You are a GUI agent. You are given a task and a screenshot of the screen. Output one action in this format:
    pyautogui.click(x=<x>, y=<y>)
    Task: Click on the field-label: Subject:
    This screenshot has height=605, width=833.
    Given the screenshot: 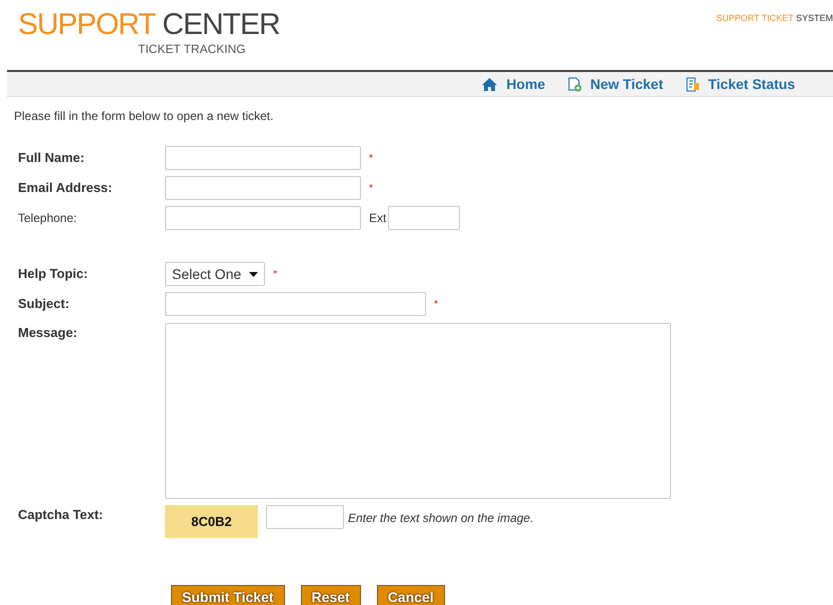 What is the action you would take?
    pyautogui.click(x=44, y=304)
    